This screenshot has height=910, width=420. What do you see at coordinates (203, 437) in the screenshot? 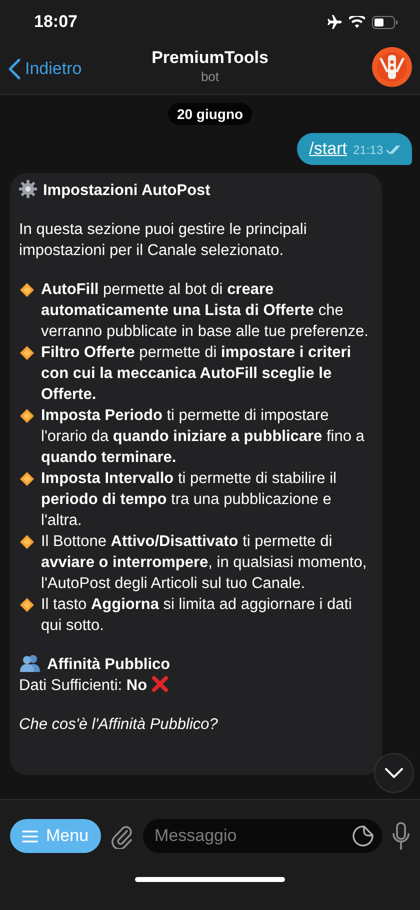
I see `bullet-text: Imposta Periodo ti permette di impostare l'orario da quando iniziare a pubblicare fino a quando terminare.` at bounding box center [203, 437].